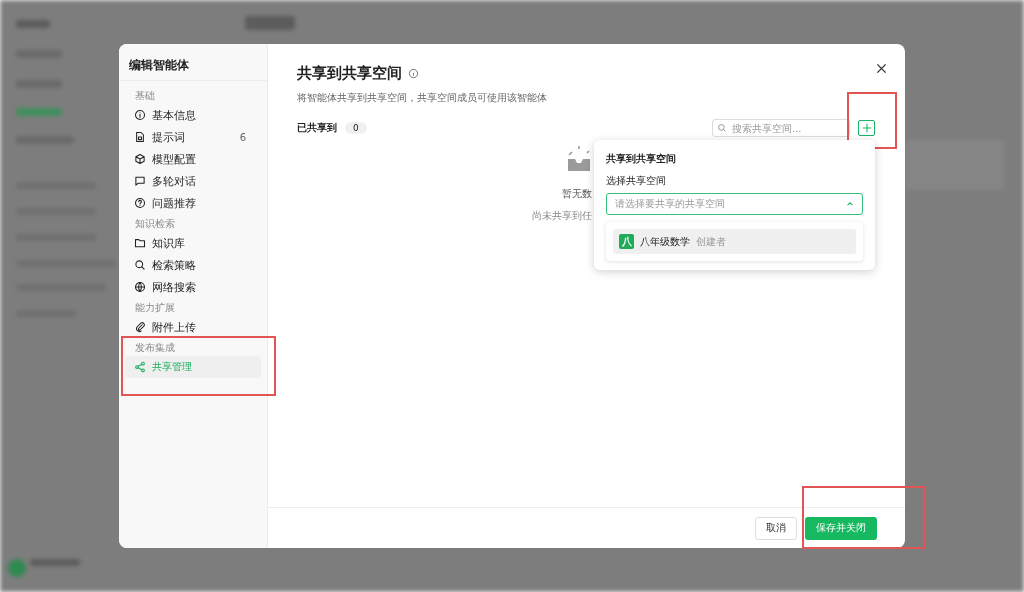 The image size is (1024, 592). What do you see at coordinates (193, 243) in the screenshot?
I see `nav-item: 知识库` at bounding box center [193, 243].